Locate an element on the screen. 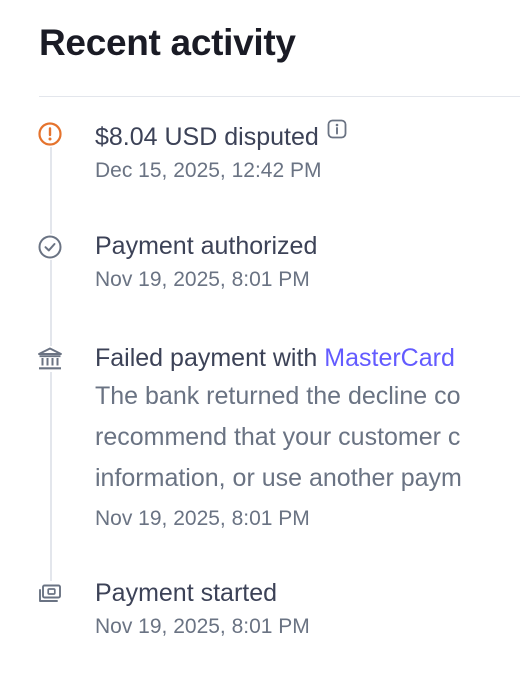  event-title: Payment authorized is located at coordinates (206, 246).